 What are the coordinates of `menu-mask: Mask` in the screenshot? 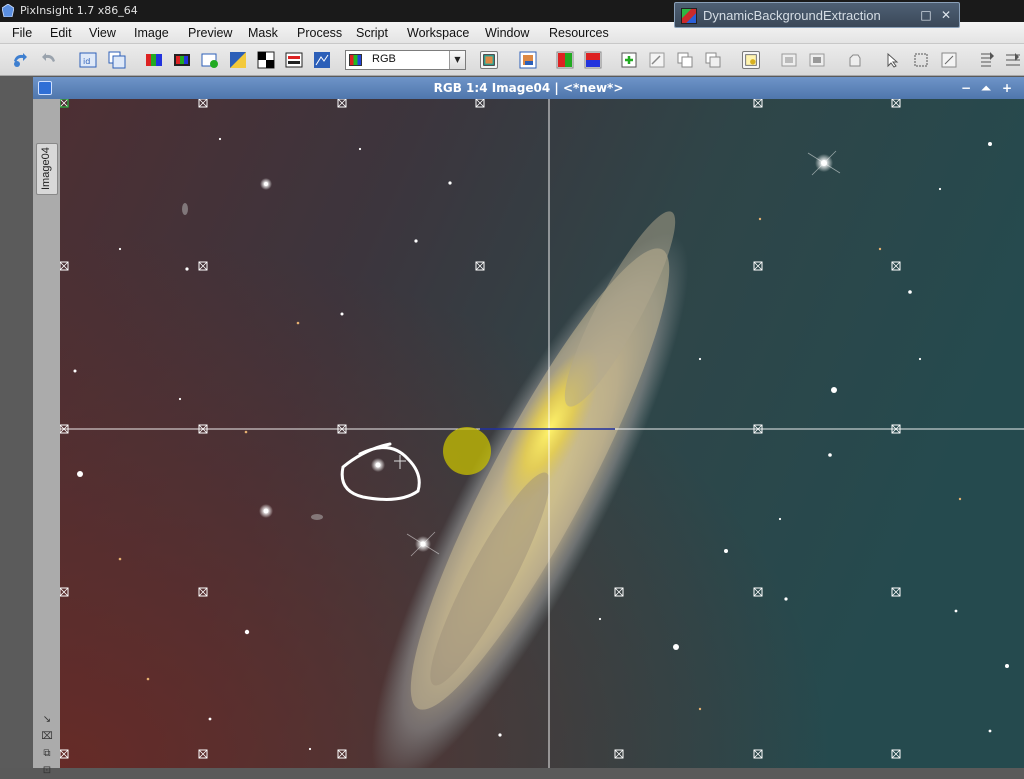 It's located at (263, 33).